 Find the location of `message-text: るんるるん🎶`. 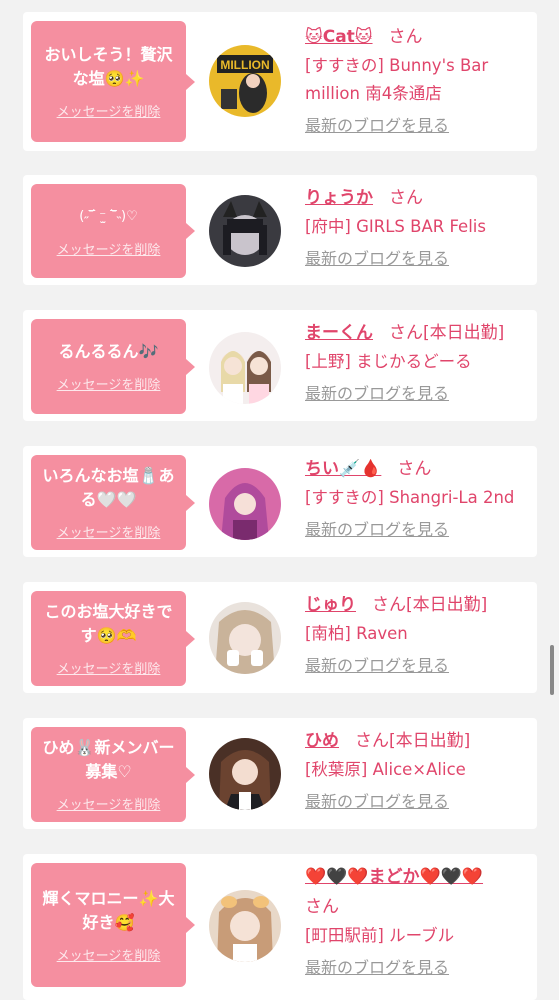

message-text: るんるるん🎶 is located at coordinates (108, 351).